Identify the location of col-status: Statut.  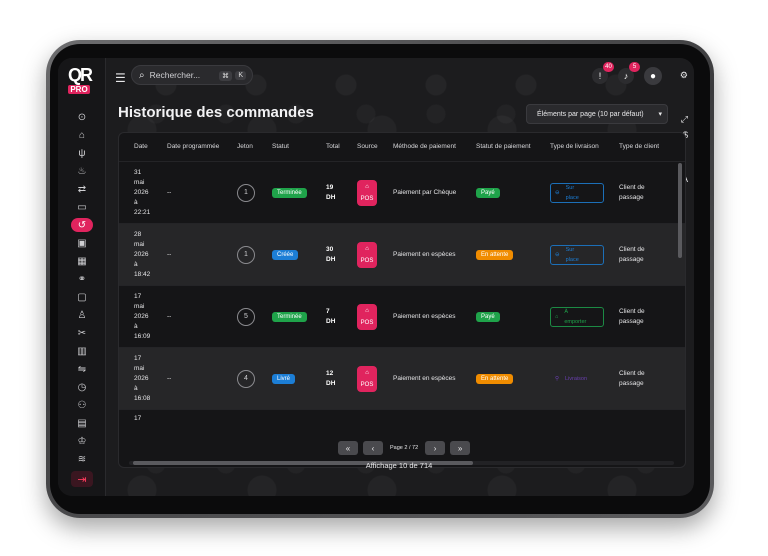
(280, 146).